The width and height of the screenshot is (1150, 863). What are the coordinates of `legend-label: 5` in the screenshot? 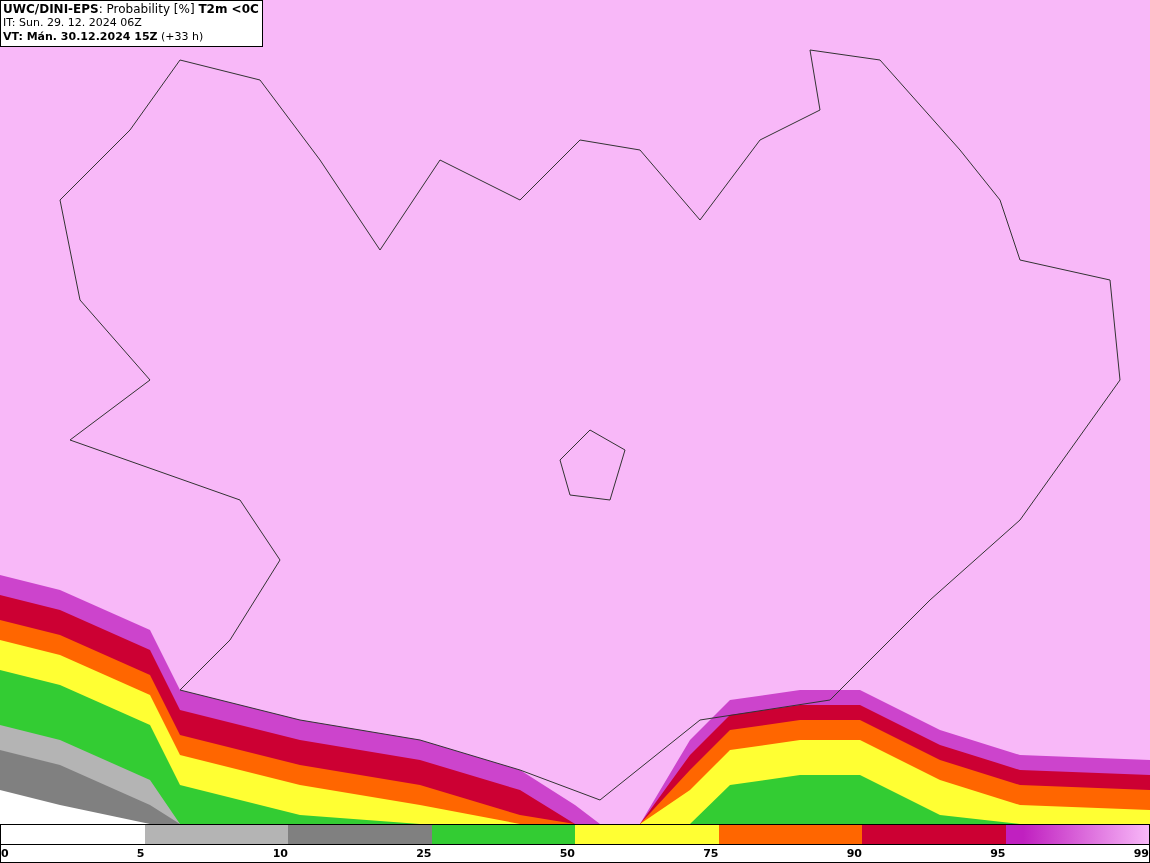 It's located at (140, 854).